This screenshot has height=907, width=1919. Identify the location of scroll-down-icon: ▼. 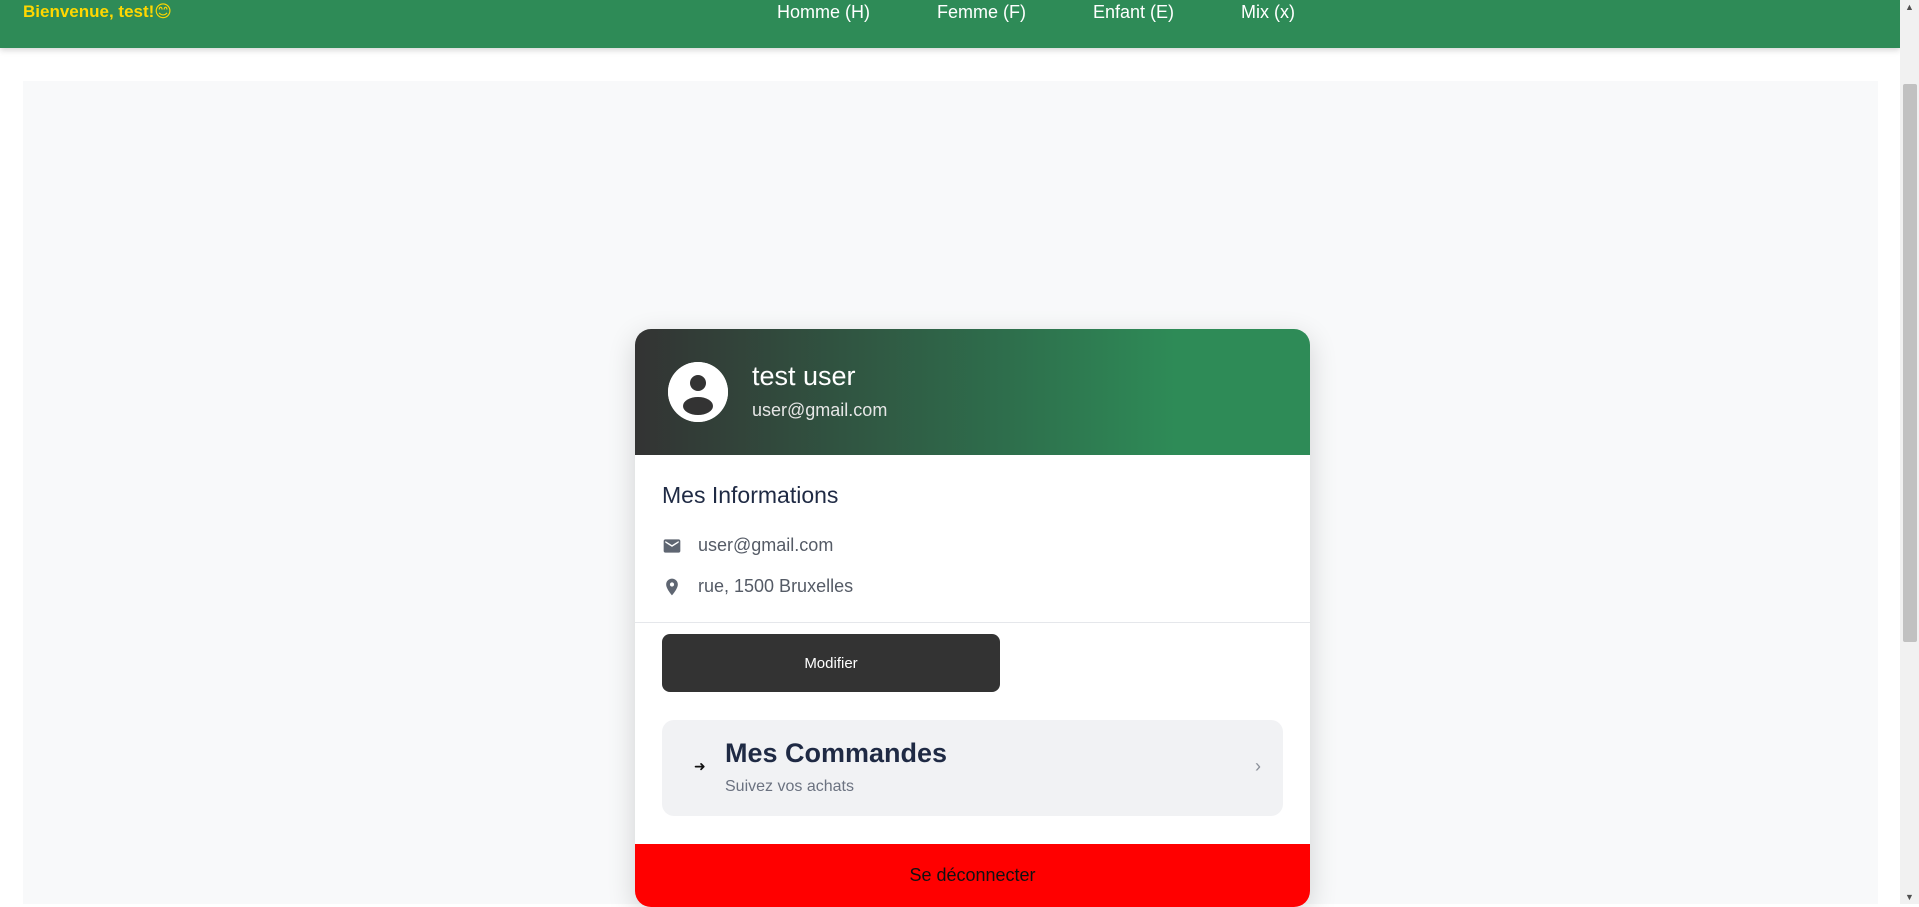
(1909, 897).